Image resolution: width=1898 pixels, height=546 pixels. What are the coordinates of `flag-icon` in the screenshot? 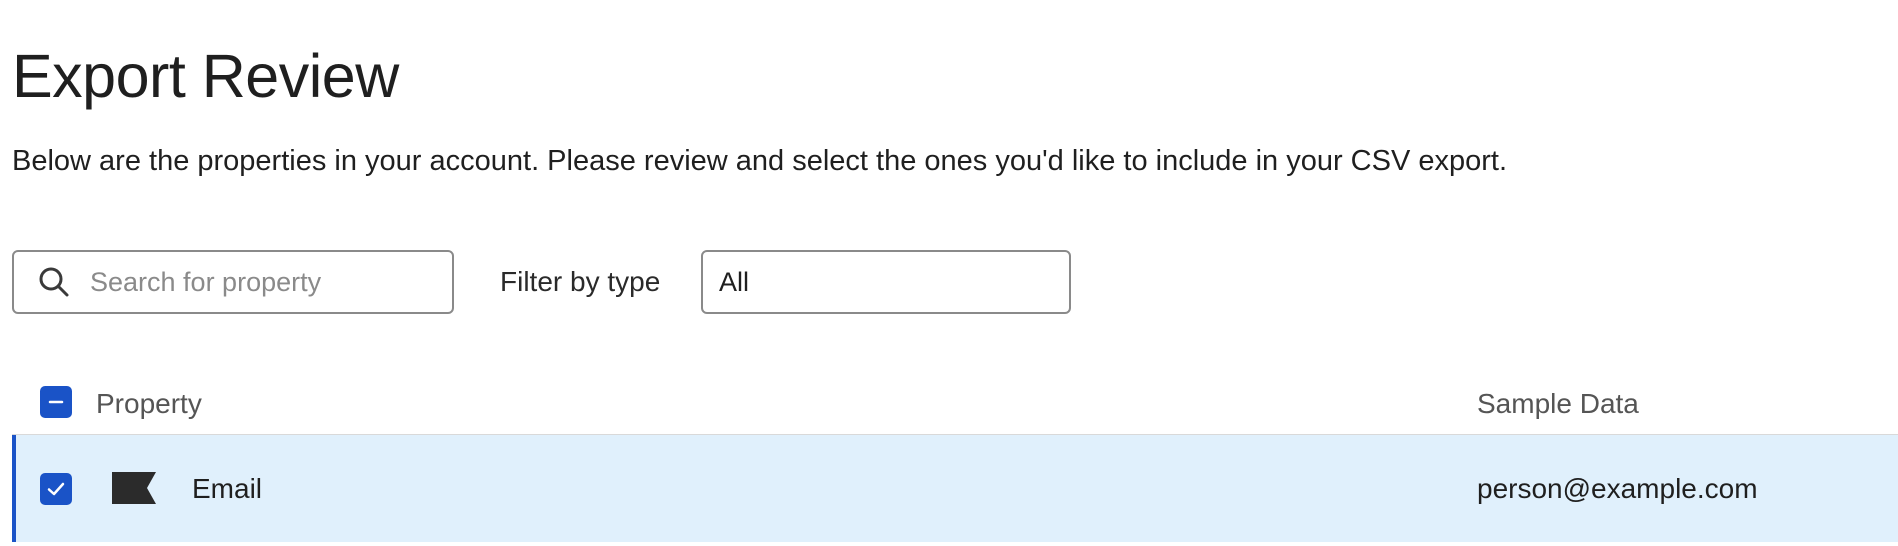 It's located at (134, 488).